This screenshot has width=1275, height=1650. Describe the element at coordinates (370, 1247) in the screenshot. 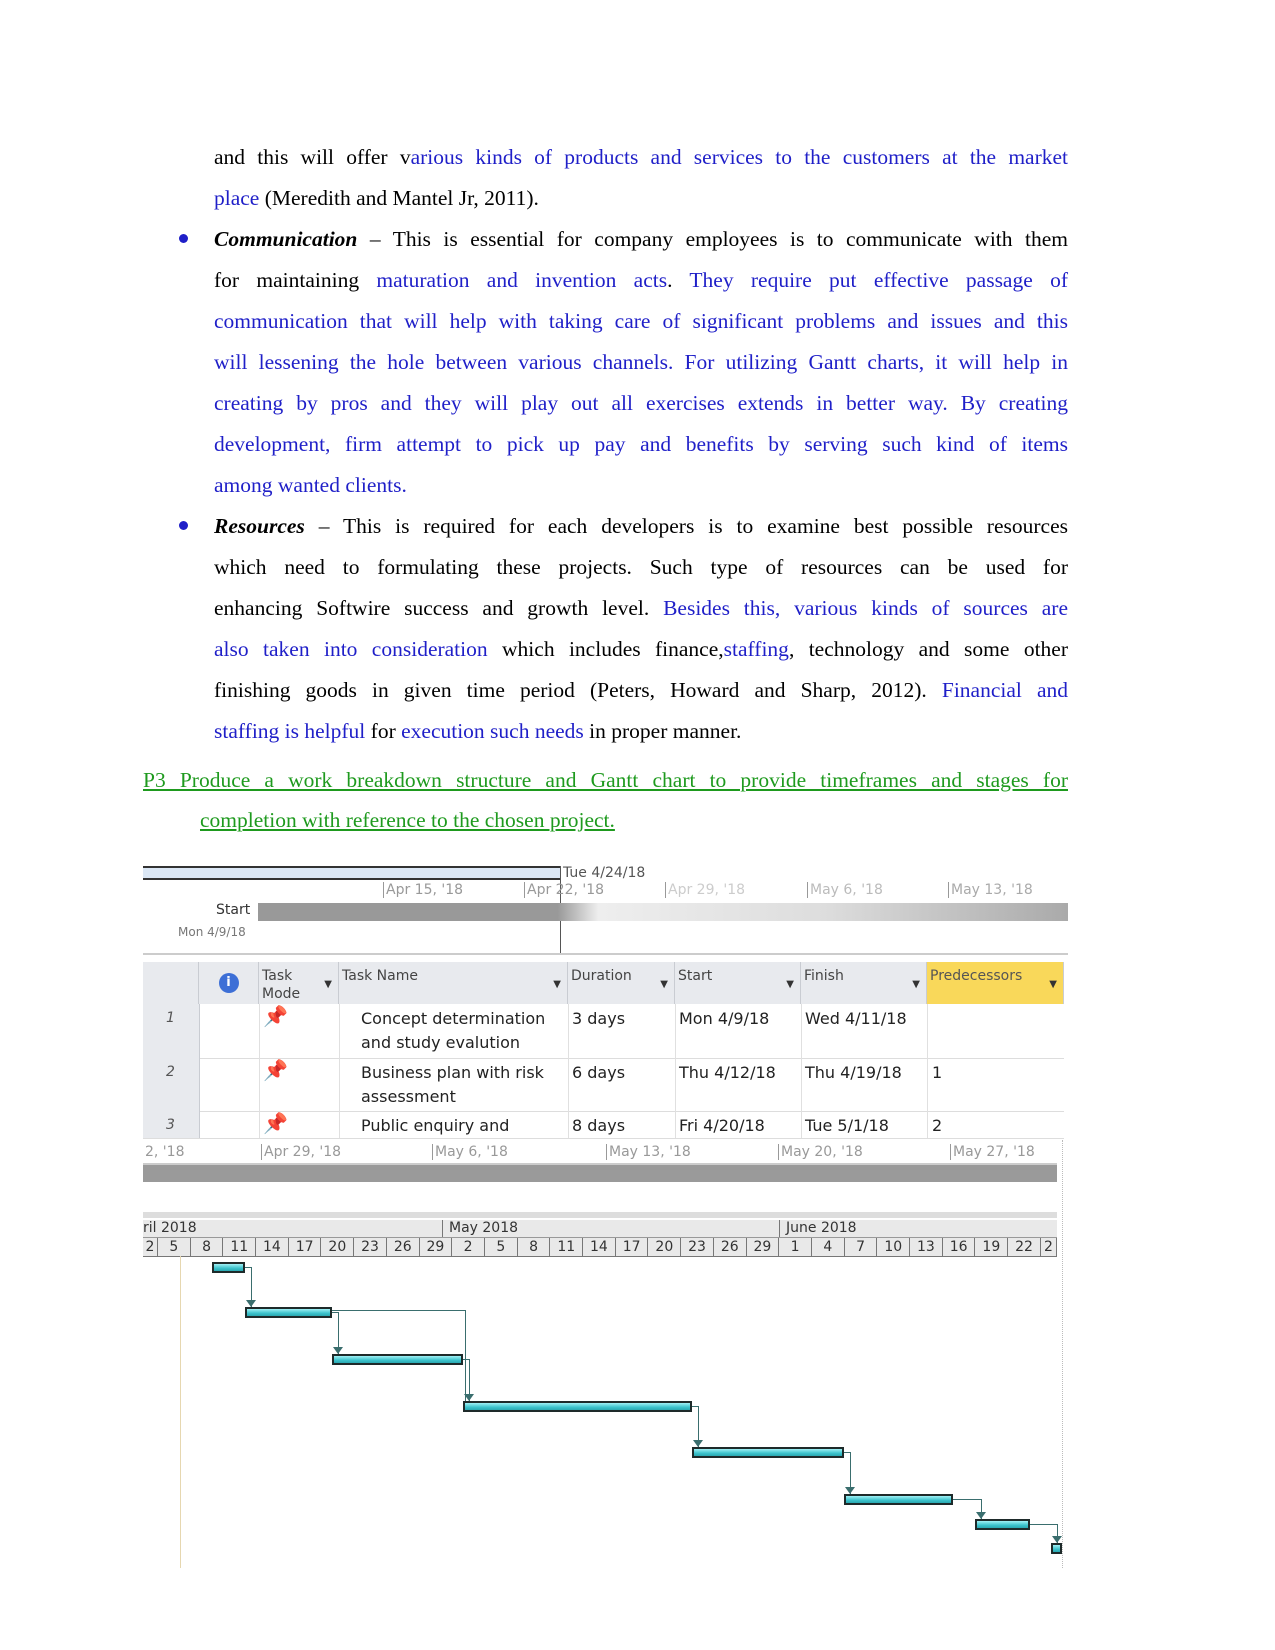

I see `day-label: 23` at that location.